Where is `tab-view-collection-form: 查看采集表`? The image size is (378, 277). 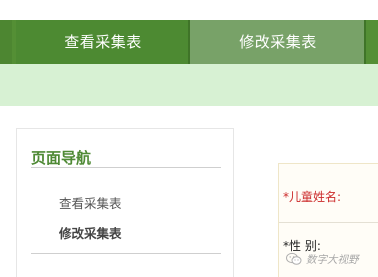 tab-view-collection-form: 查看采集表 is located at coordinates (103, 42).